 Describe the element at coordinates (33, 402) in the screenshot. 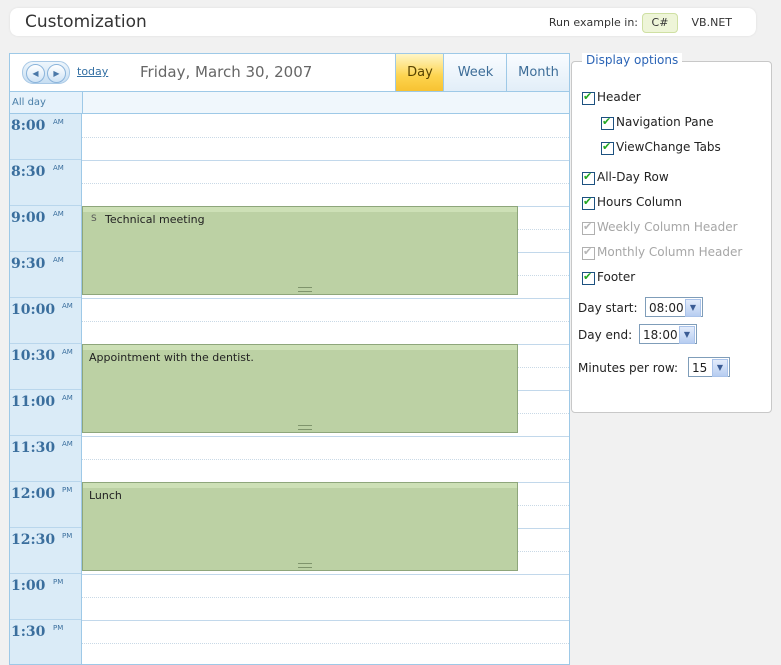

I see `hour-label: 11:00` at that location.